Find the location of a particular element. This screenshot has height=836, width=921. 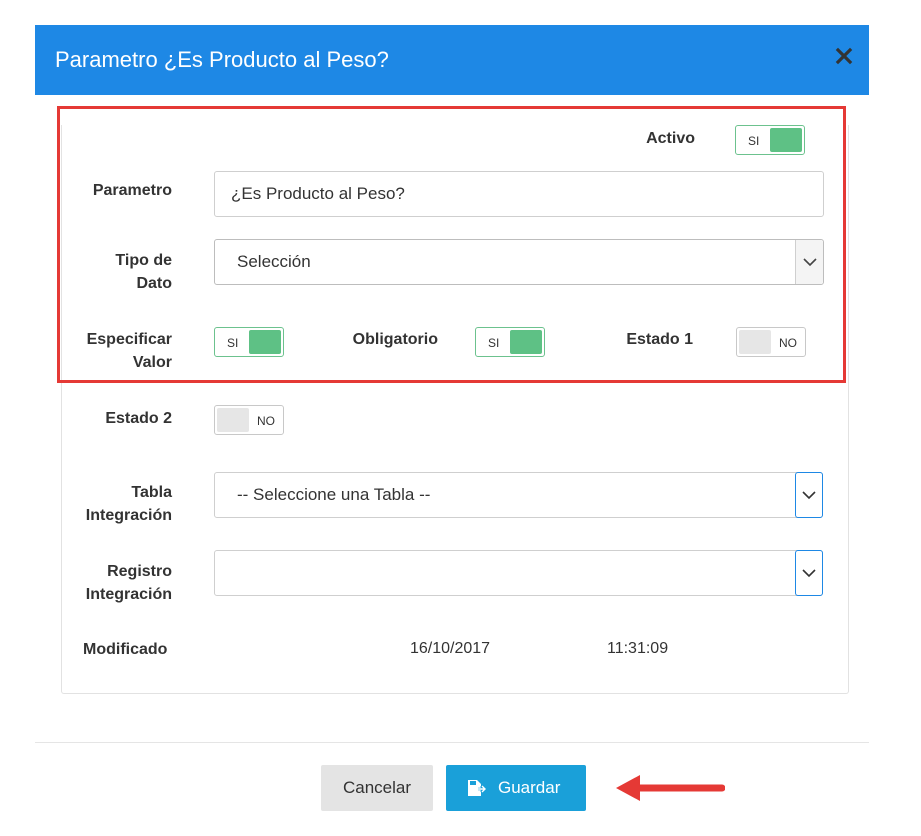

estado1-label: Estado 1 is located at coordinates (659, 339).